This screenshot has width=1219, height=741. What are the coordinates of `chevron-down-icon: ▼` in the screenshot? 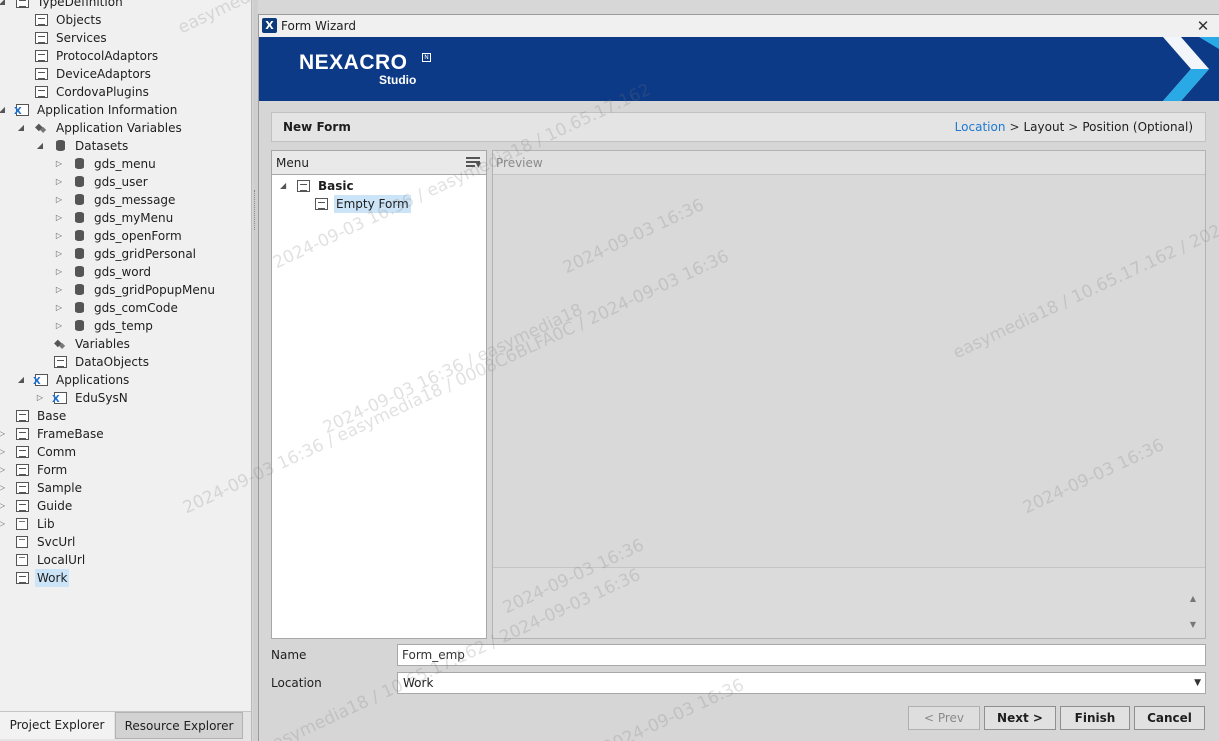 It's located at (1197, 683).